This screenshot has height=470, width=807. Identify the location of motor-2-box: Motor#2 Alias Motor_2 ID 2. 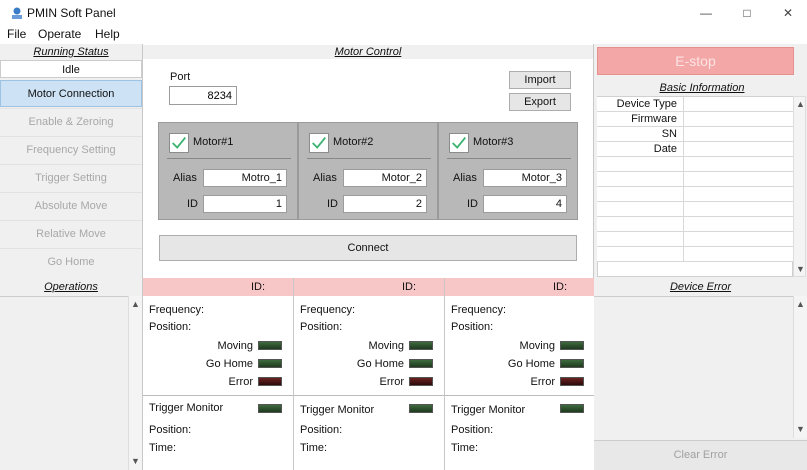
(368, 171).